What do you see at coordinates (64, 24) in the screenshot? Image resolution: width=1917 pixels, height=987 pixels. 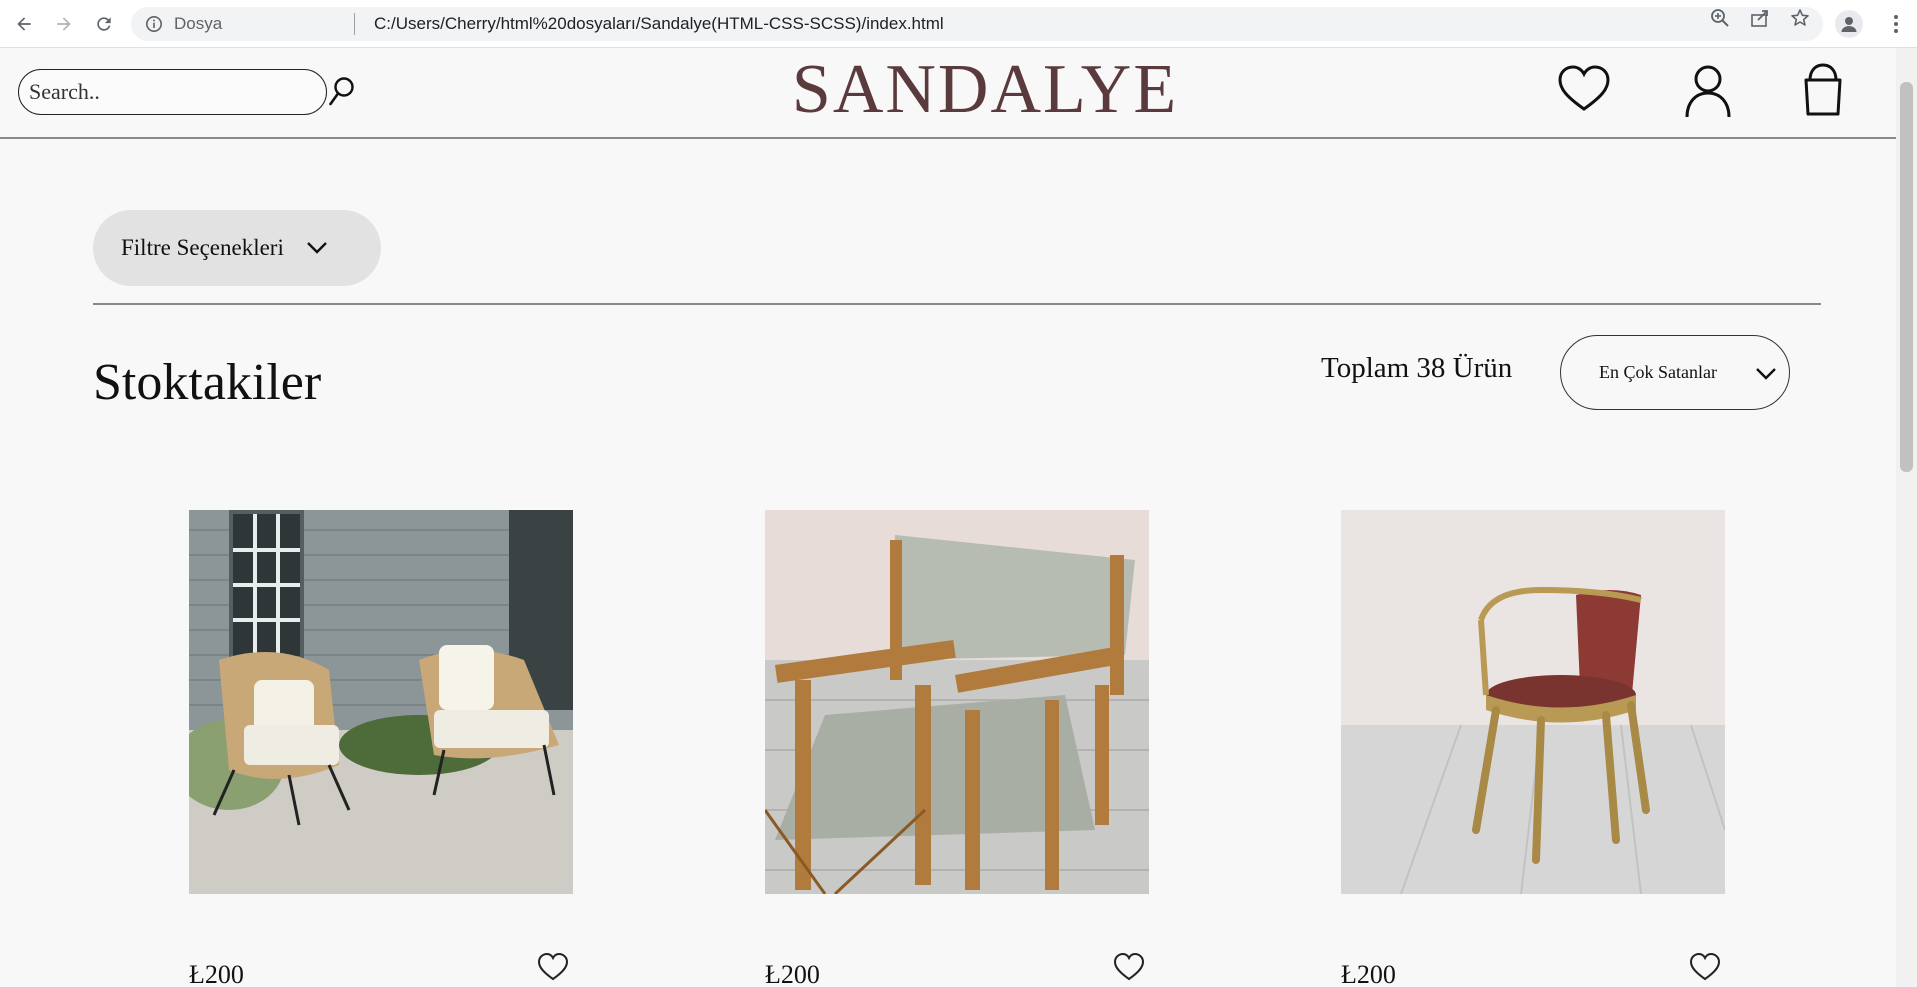 I see `forward-icon` at bounding box center [64, 24].